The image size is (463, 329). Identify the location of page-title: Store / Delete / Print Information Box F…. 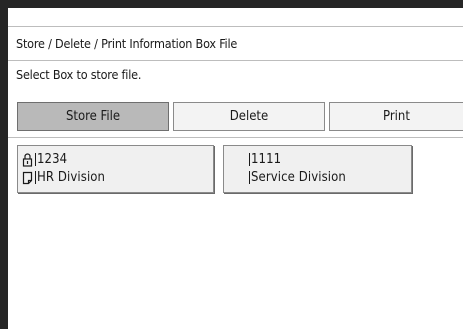
(235, 44).